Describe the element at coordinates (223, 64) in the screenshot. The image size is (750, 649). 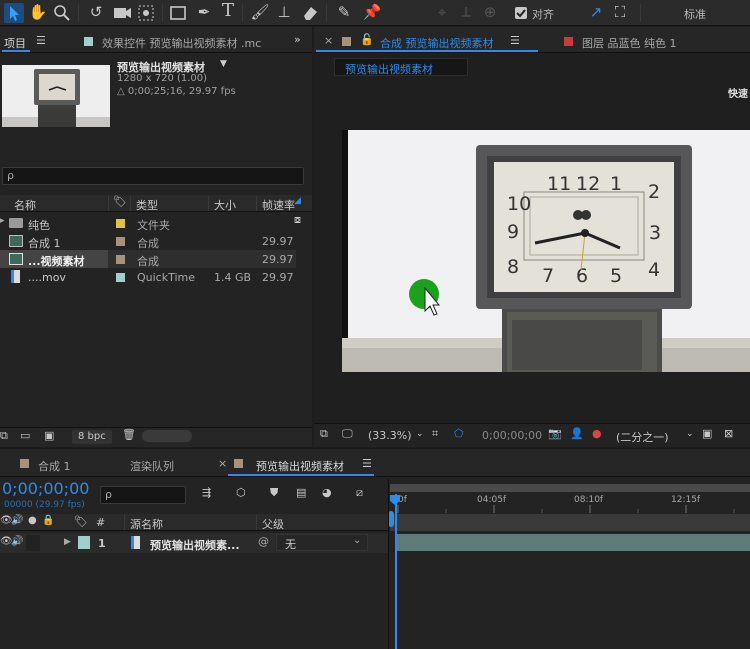
I see `item-dropdown-icon: ▼` at that location.